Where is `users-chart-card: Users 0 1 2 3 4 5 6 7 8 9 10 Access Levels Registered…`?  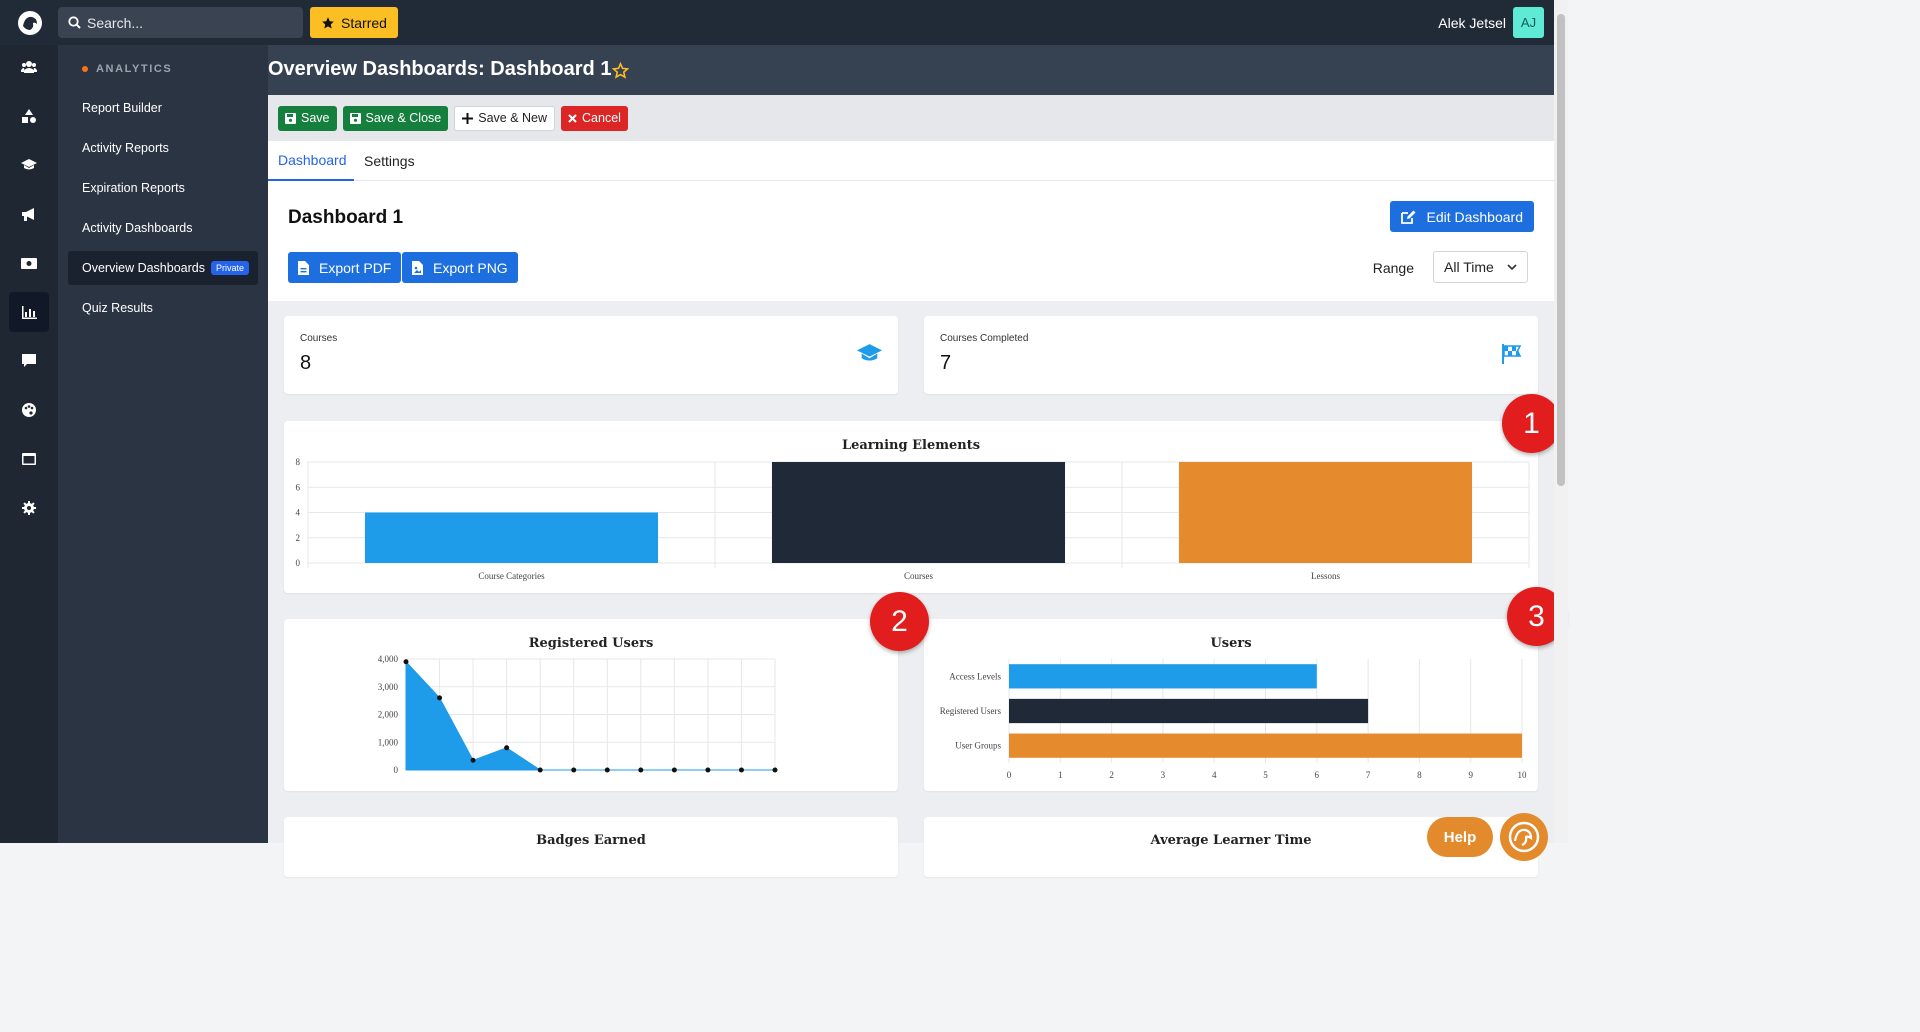
users-chart-card: Users 0 1 2 3 4 5 6 7 8 9 10 Access Levels Registered… is located at coordinates (1231, 705).